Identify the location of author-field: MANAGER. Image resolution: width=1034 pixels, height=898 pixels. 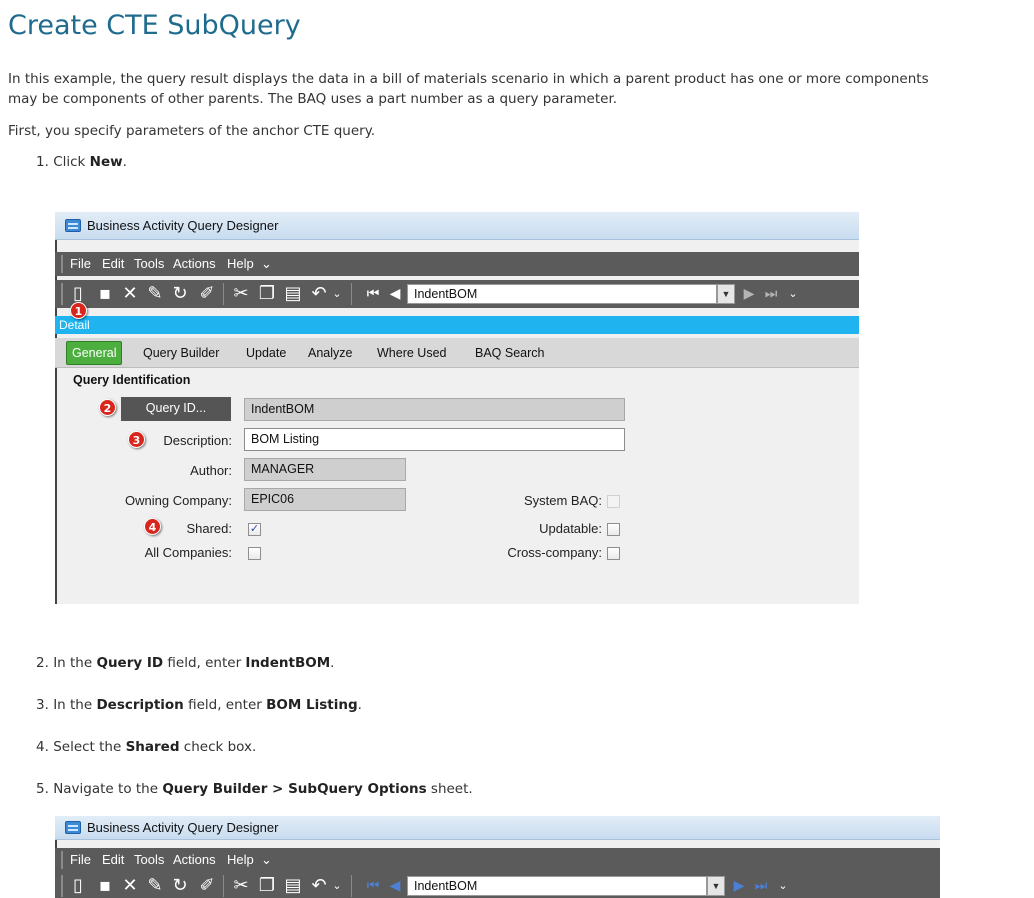
(325, 469).